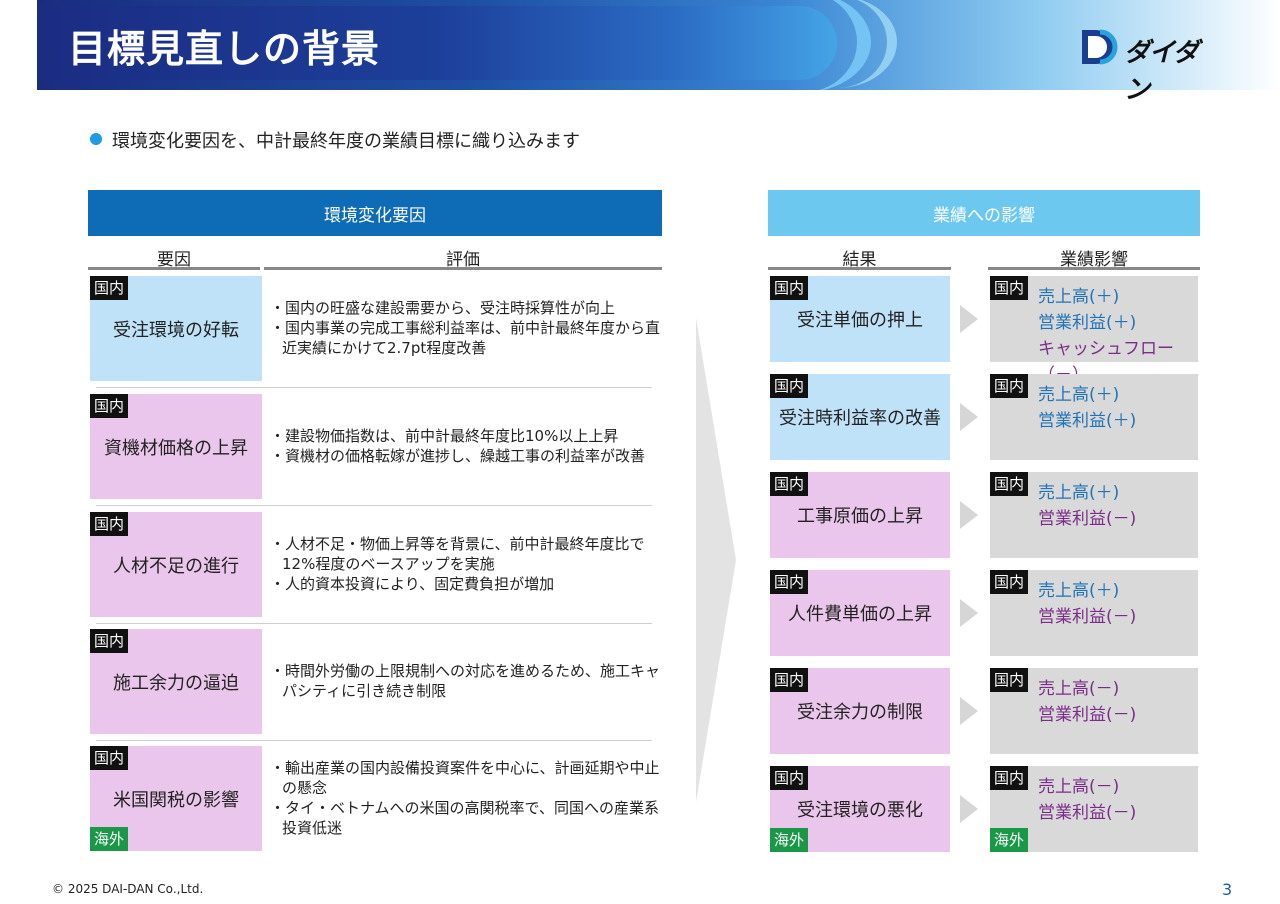 Image resolution: width=1280 pixels, height=904 pixels. What do you see at coordinates (1118, 336) in the screenshot?
I see `impact-lines: 売上高(＋)営業利益(＋)キャッシュフロー（－）` at bounding box center [1118, 336].